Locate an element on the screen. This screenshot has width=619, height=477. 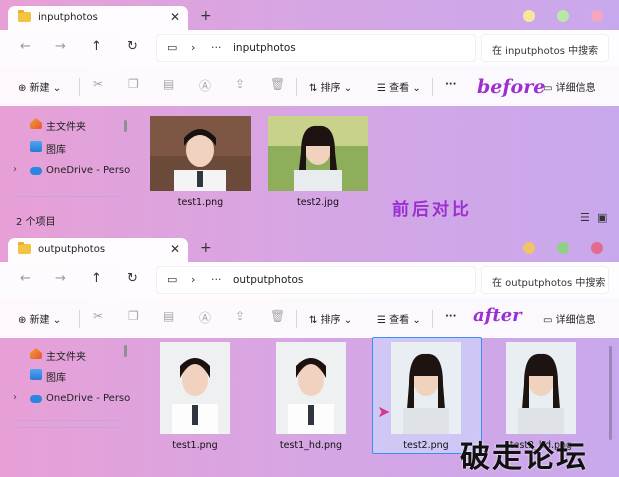
search-placeholder: 在 inputphotos 中搜索 is located at coordinates (545, 51).